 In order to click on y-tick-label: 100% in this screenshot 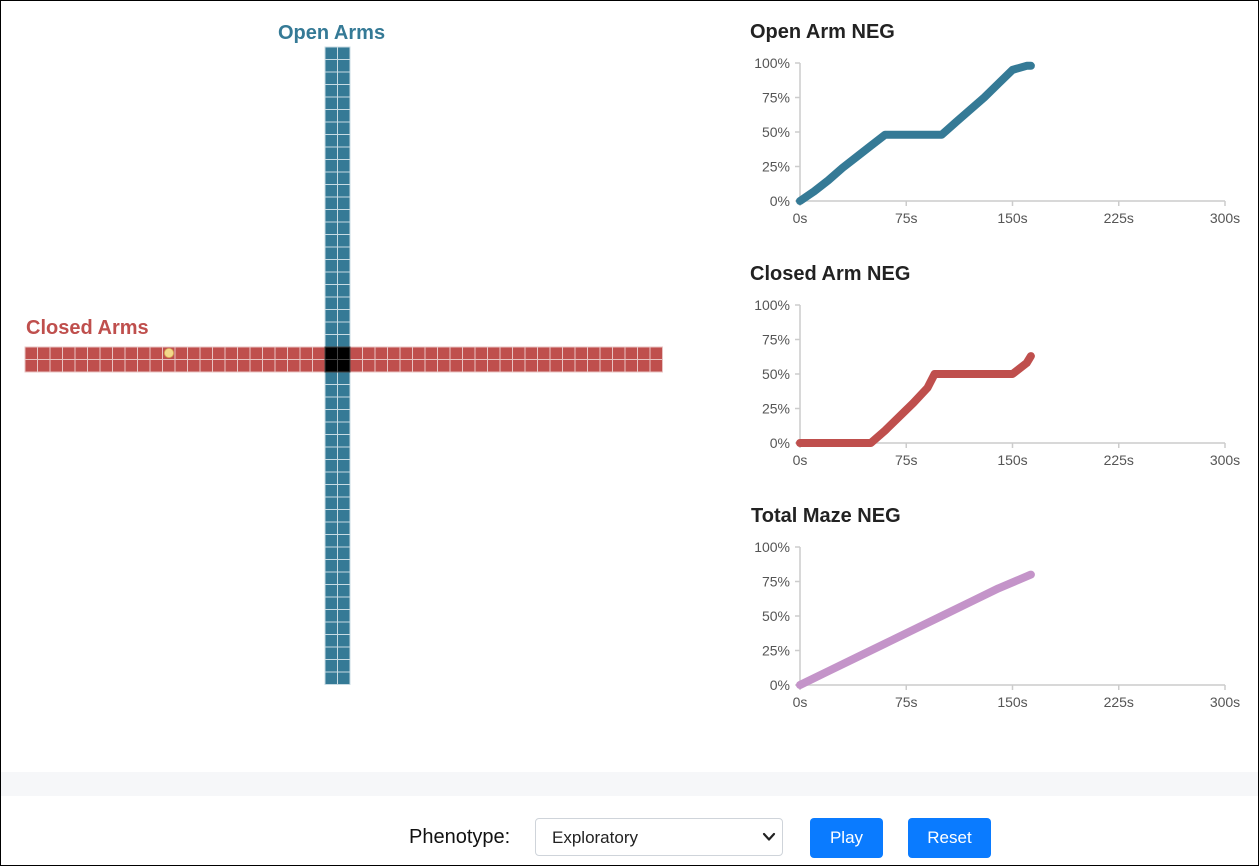, I will do `click(772, 63)`.